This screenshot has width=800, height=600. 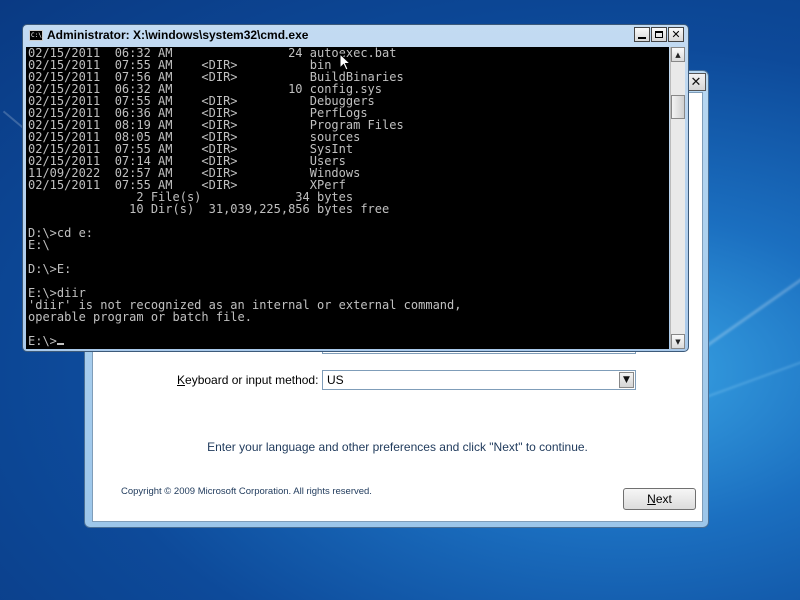 What do you see at coordinates (244, 341) in the screenshot?
I see `console-line: E:\>` at bounding box center [244, 341].